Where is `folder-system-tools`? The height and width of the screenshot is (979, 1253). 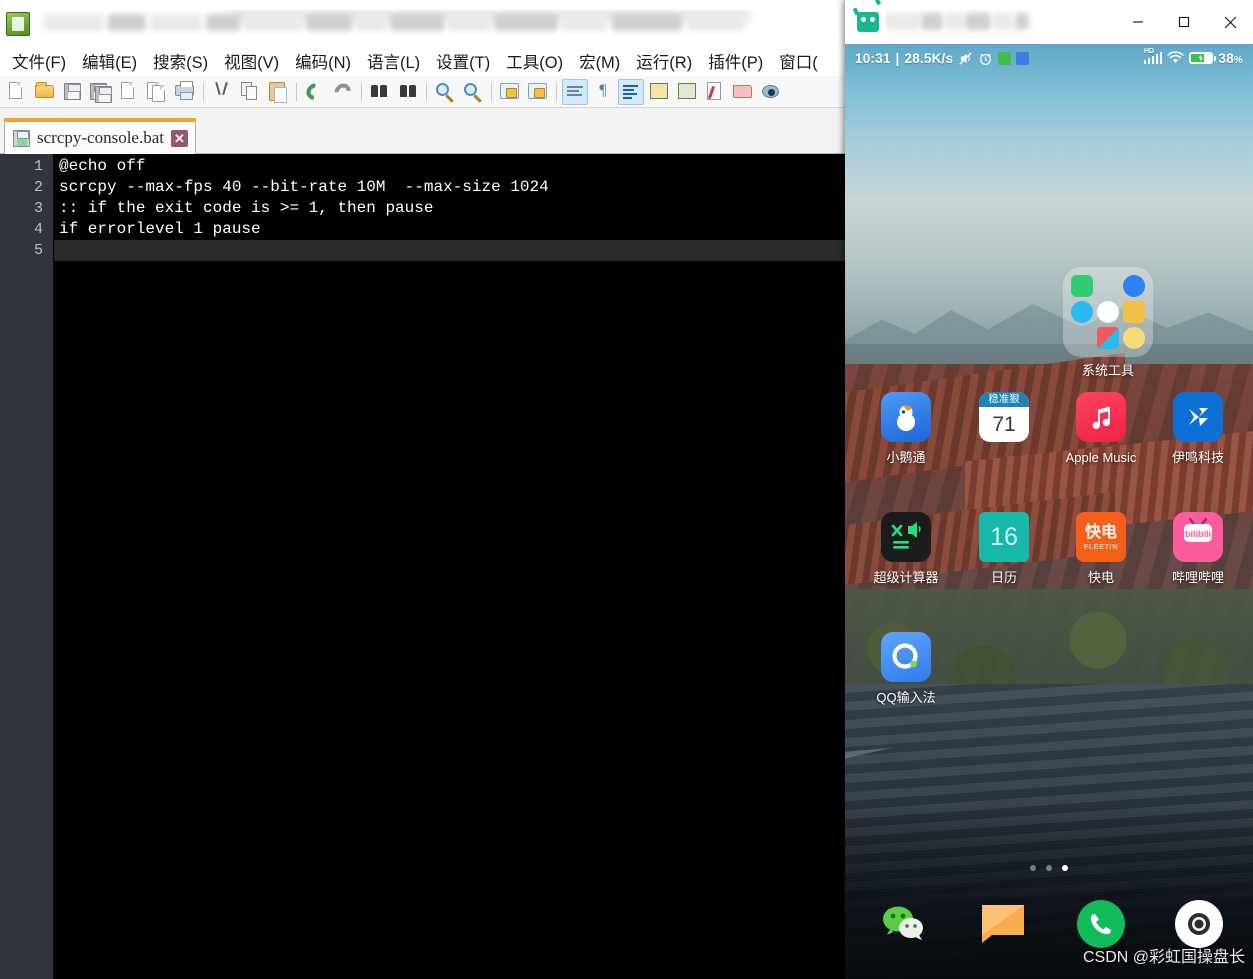
folder-system-tools is located at coordinates (1108, 312).